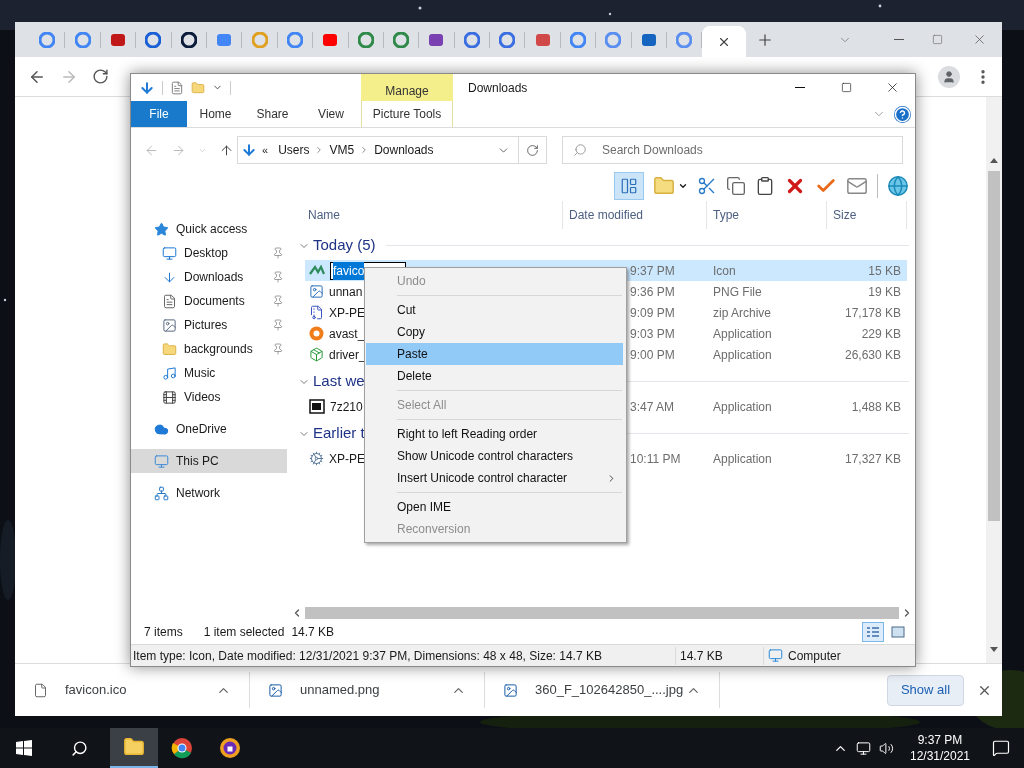 The image size is (1024, 768). I want to click on search-field: Search Downloads, so click(732, 150).